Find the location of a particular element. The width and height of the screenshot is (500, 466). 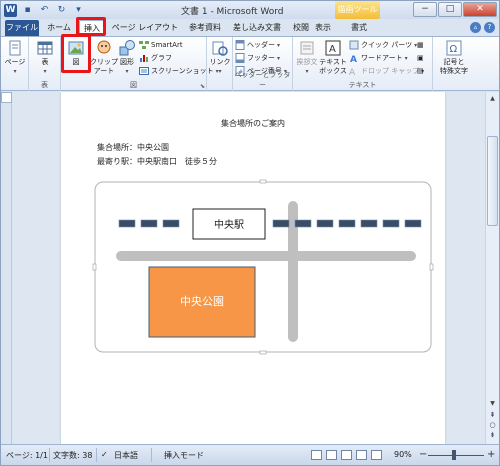

railway-line is located at coordinates (270, 223).